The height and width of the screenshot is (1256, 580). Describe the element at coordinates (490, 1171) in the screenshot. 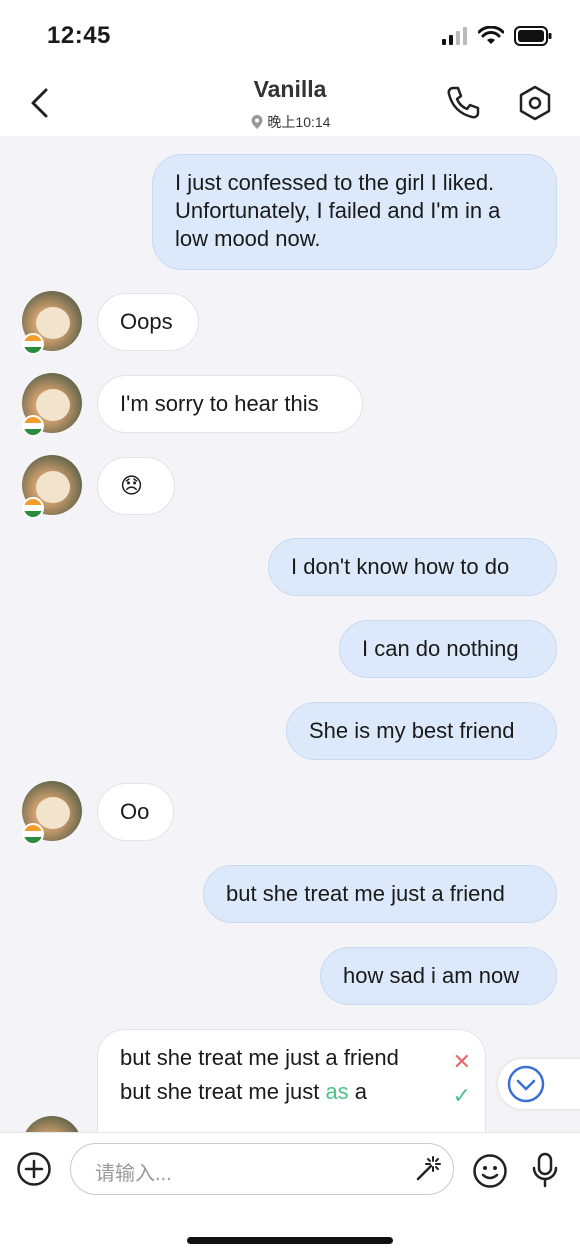

I see `emoji-icon` at that location.